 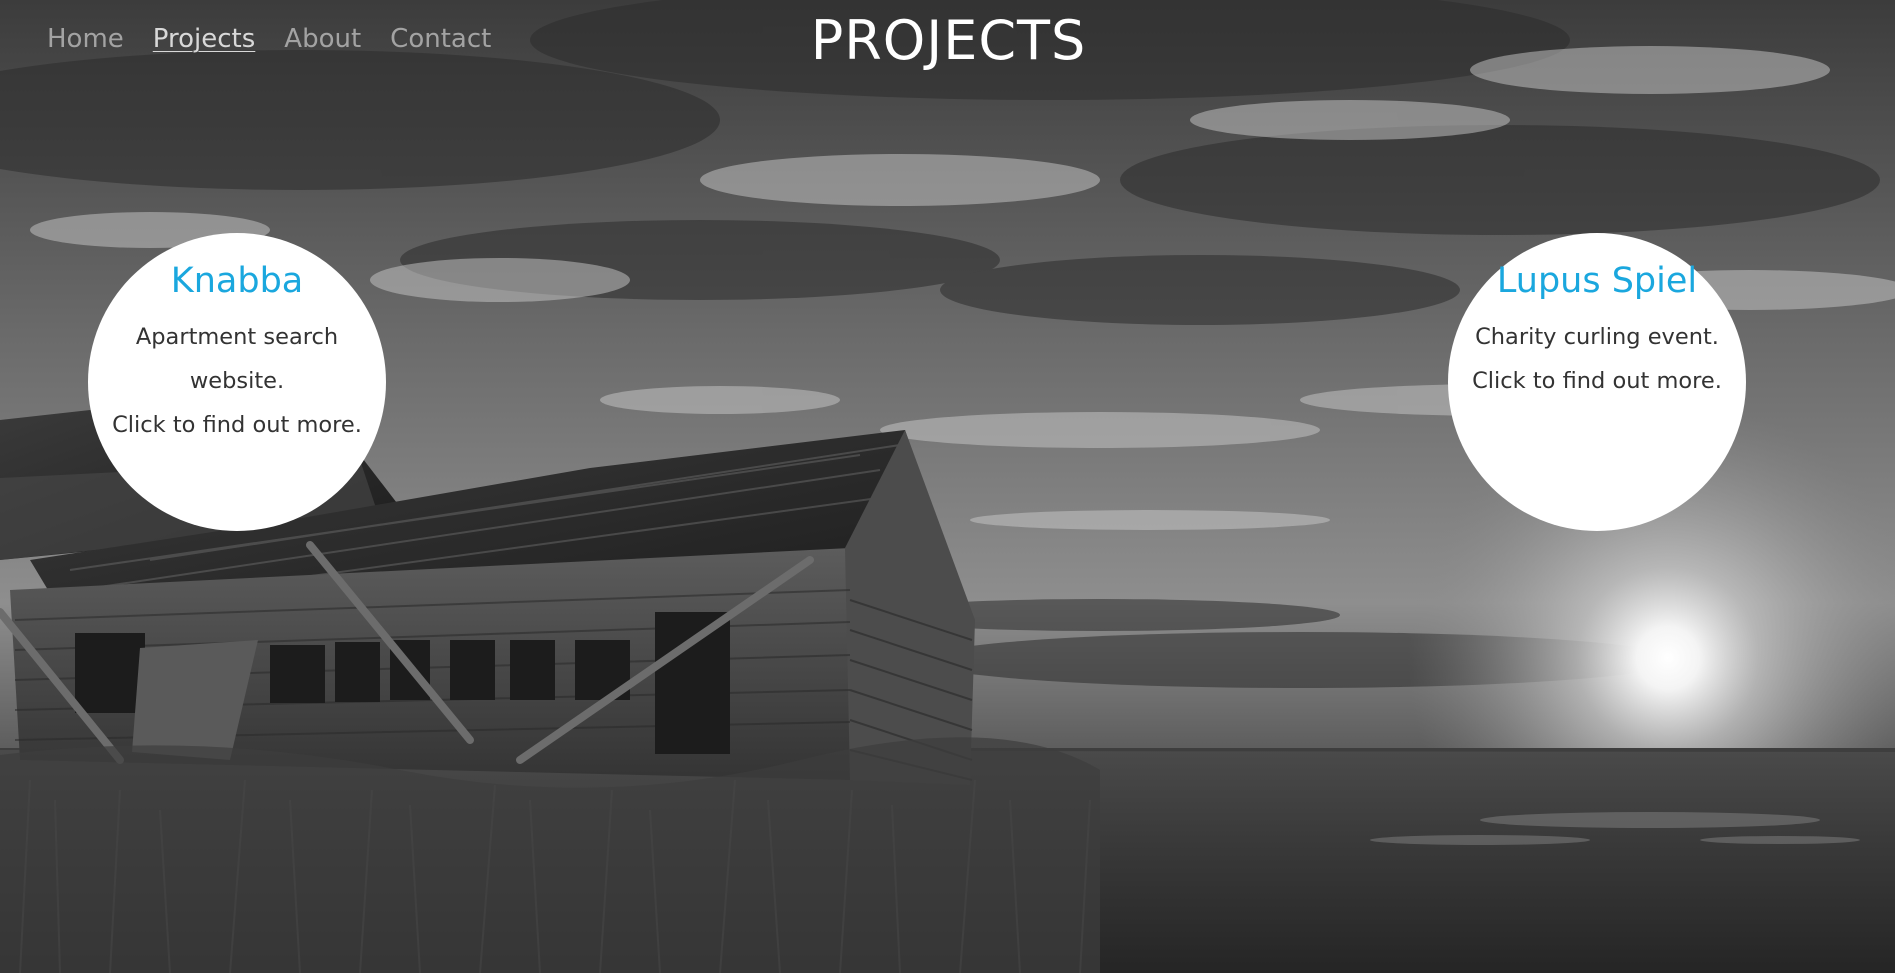 I want to click on project-description: Charity curling event., so click(x=1597, y=337).